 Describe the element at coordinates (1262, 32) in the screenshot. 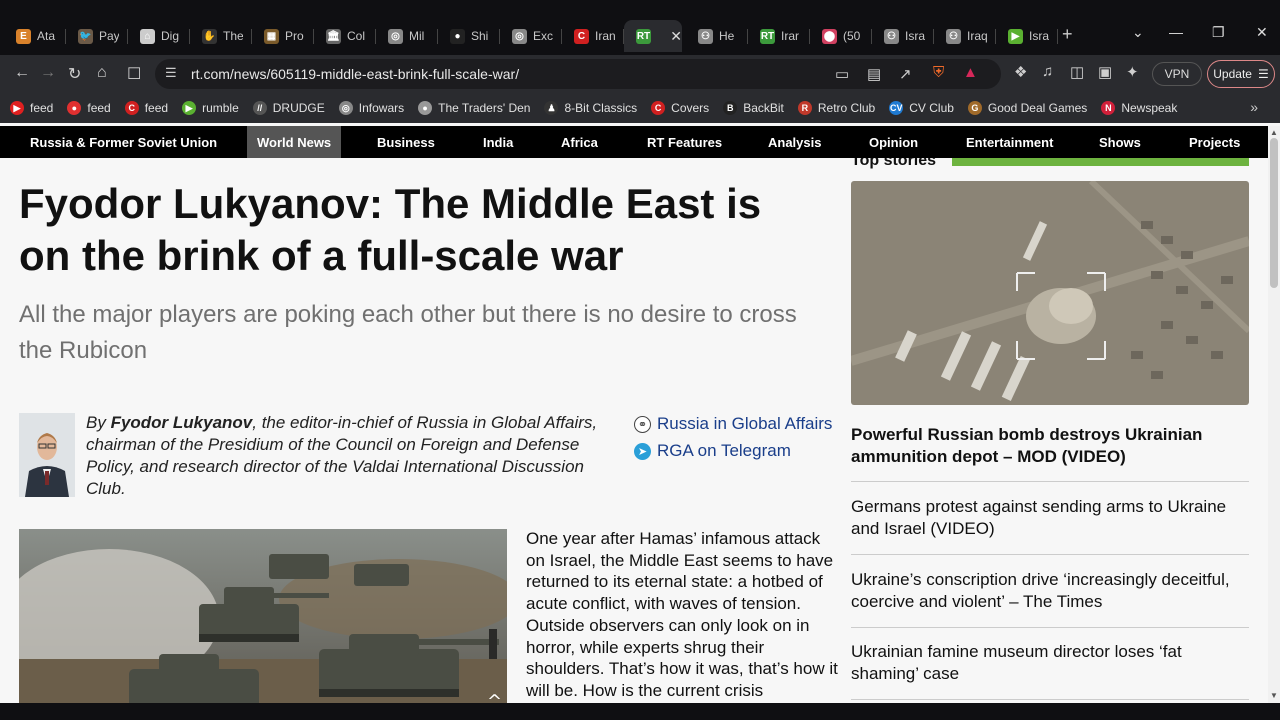

I see `close-window-button: ✕` at that location.